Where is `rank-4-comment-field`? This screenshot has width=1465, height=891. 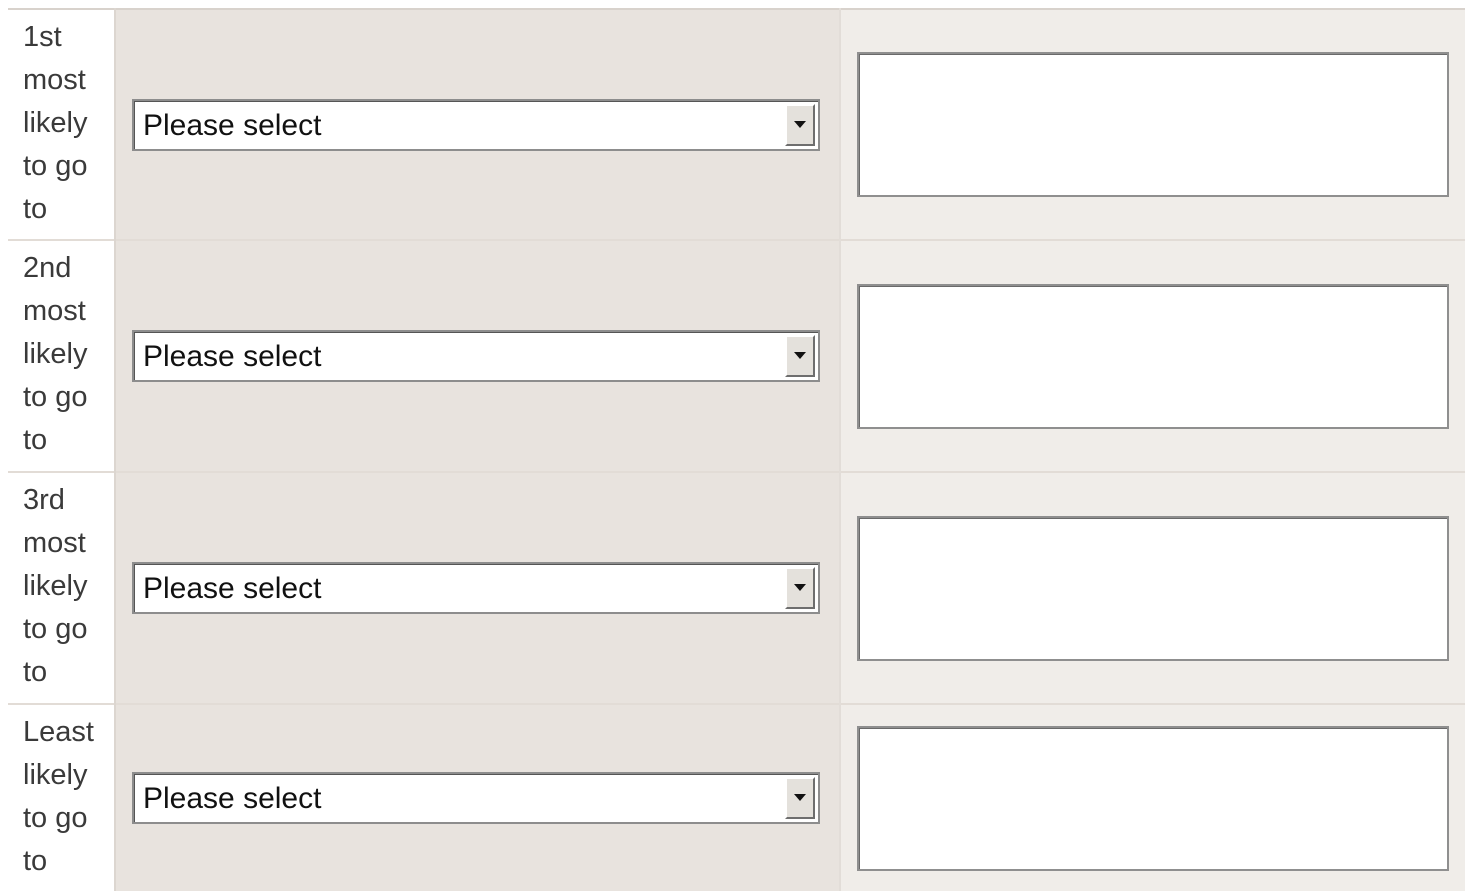
rank-4-comment-field is located at coordinates (1153, 798).